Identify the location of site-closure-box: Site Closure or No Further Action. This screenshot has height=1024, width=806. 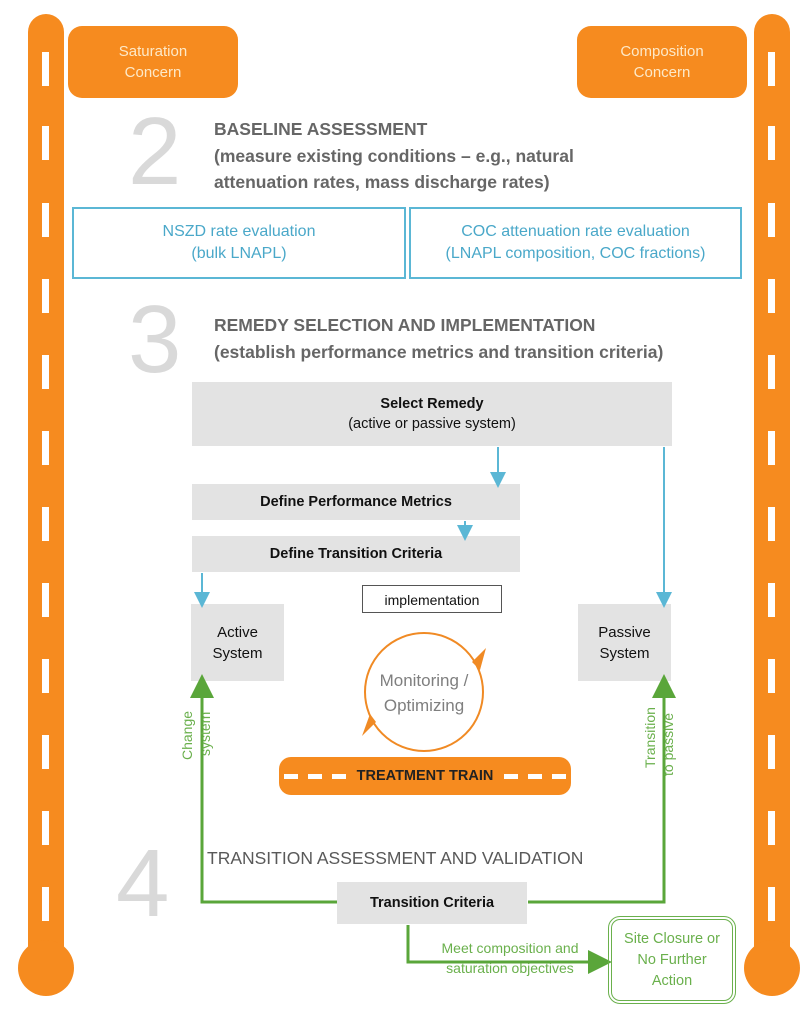
(672, 960).